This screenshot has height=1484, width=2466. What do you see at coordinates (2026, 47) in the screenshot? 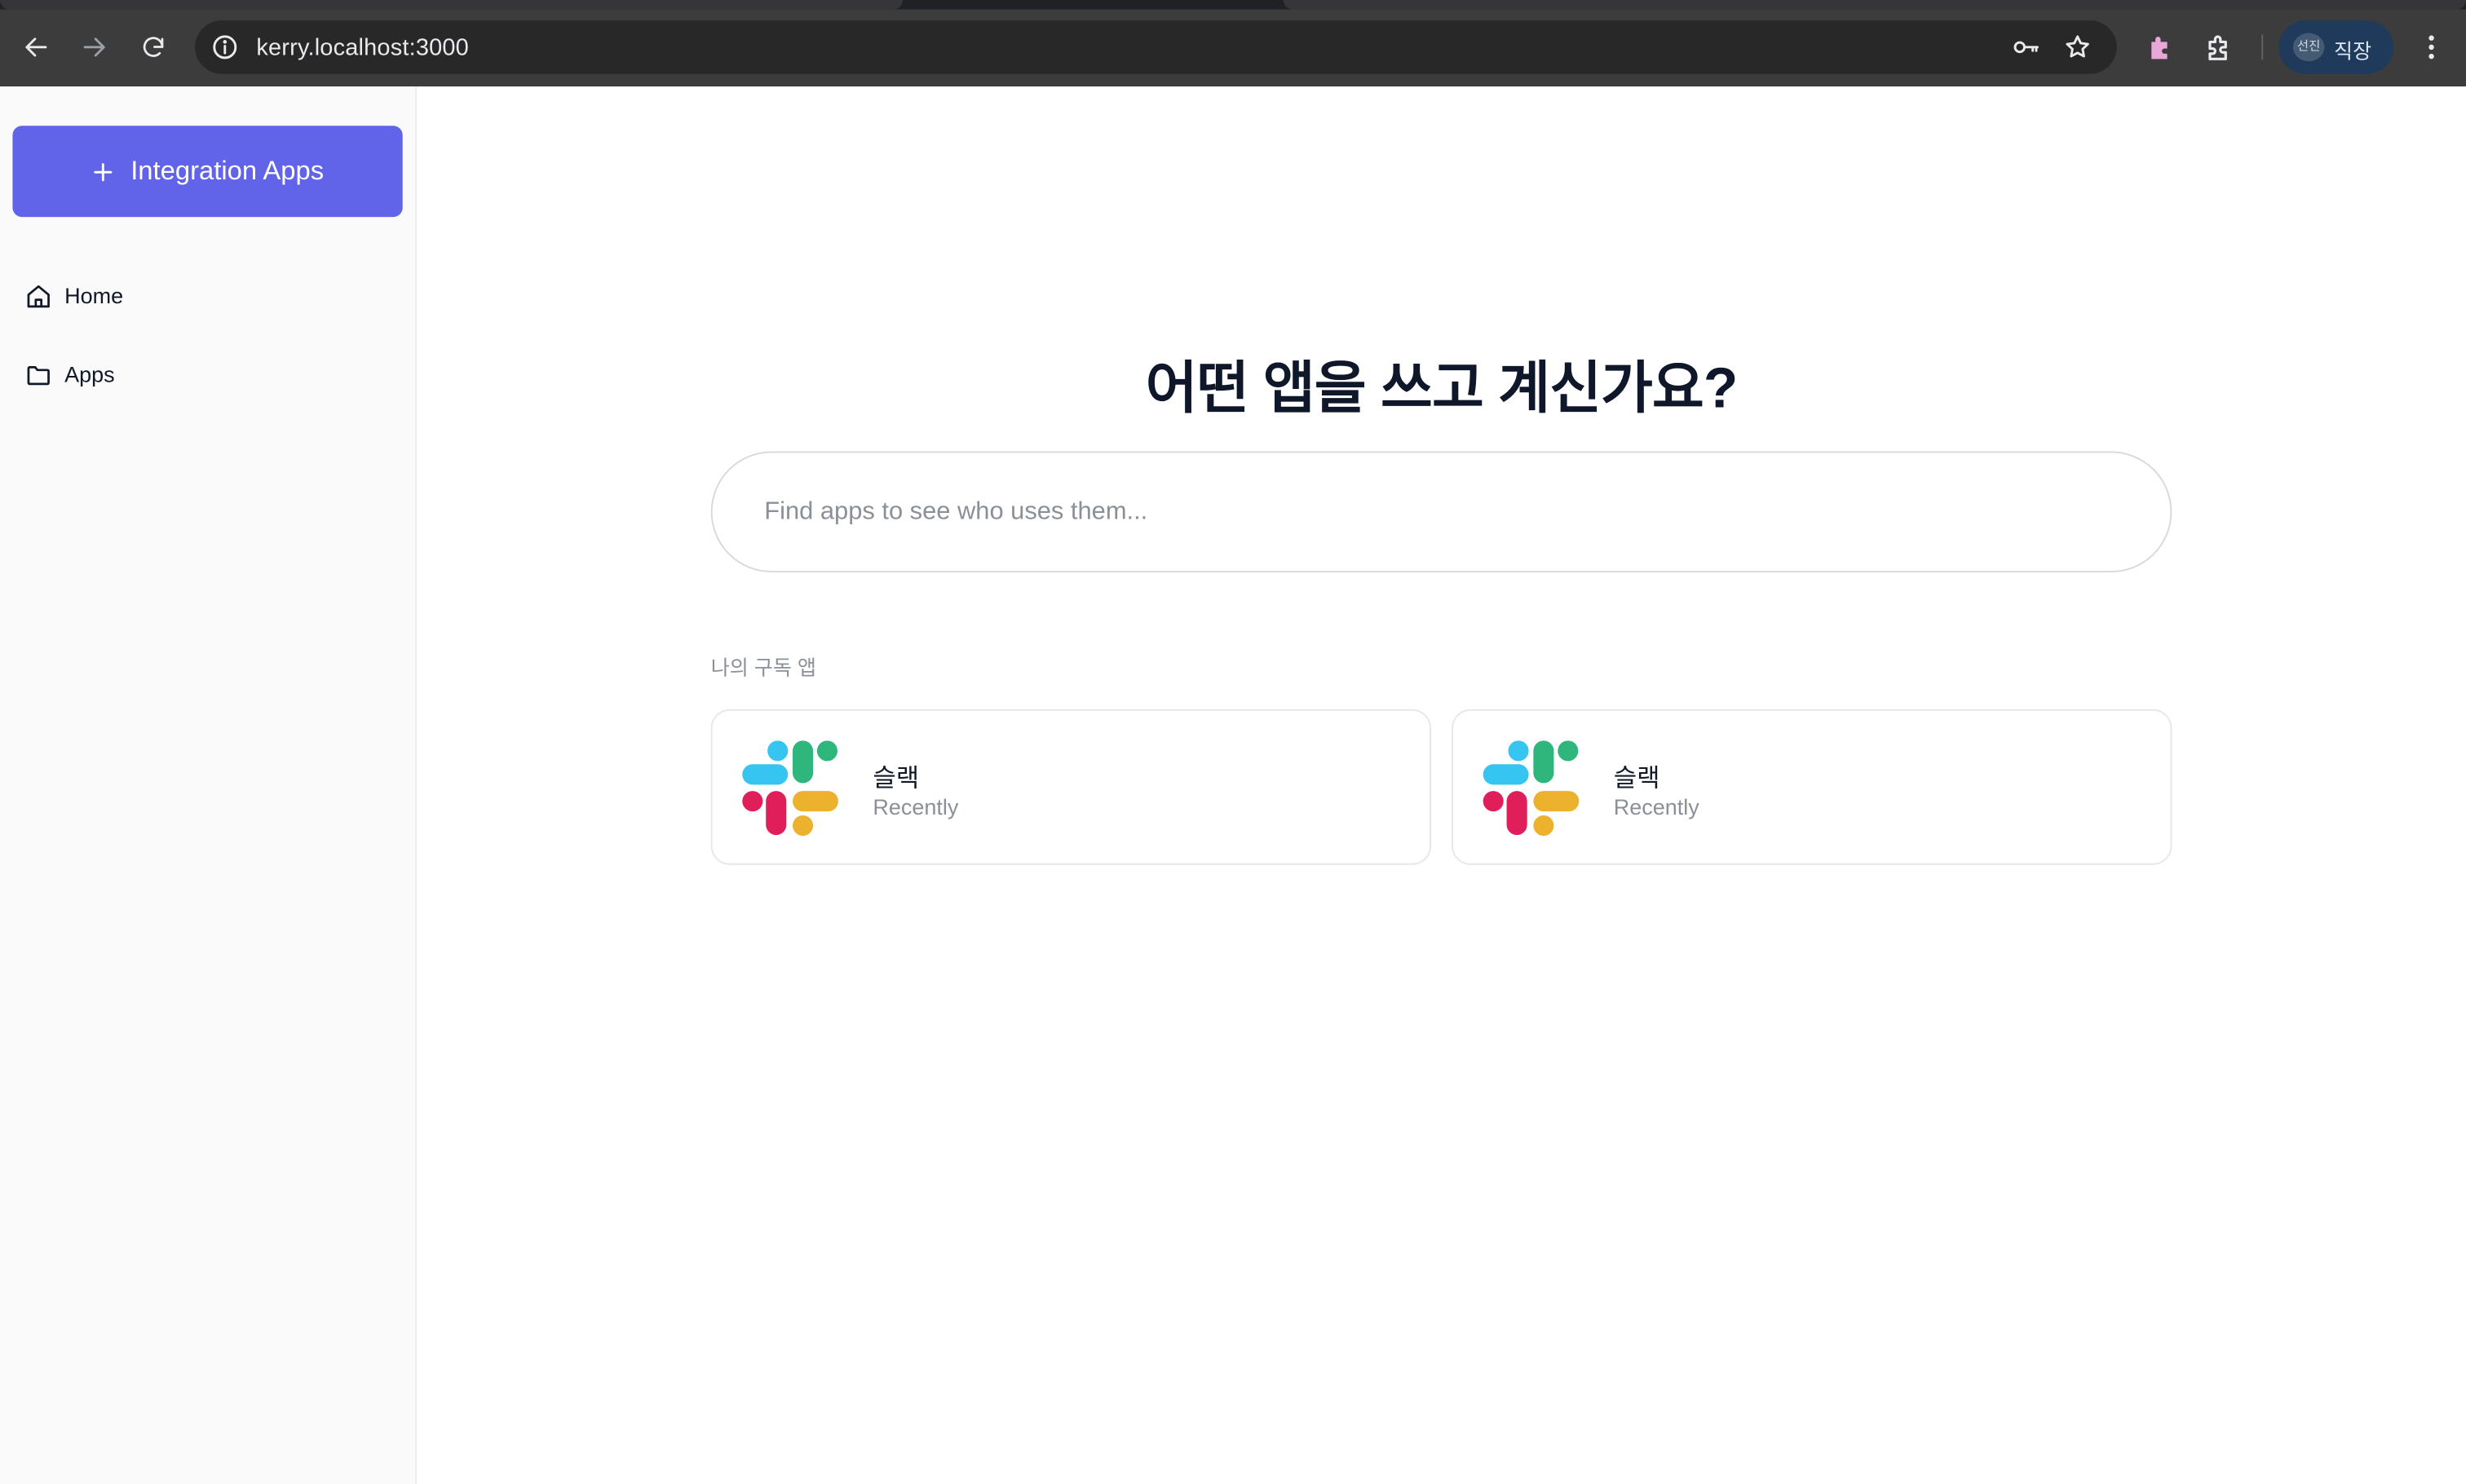
I see `key-icon` at bounding box center [2026, 47].